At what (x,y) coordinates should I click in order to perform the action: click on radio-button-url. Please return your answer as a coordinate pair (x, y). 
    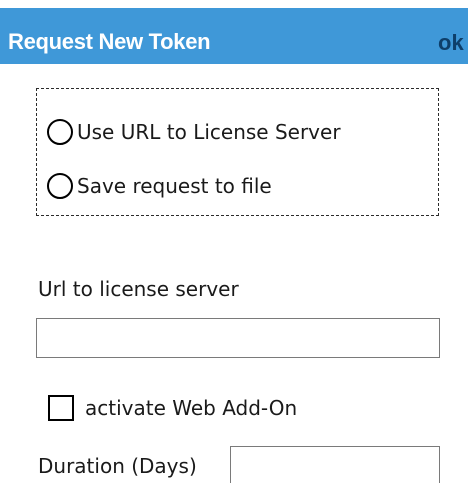
    Looking at the image, I should click on (60, 132).